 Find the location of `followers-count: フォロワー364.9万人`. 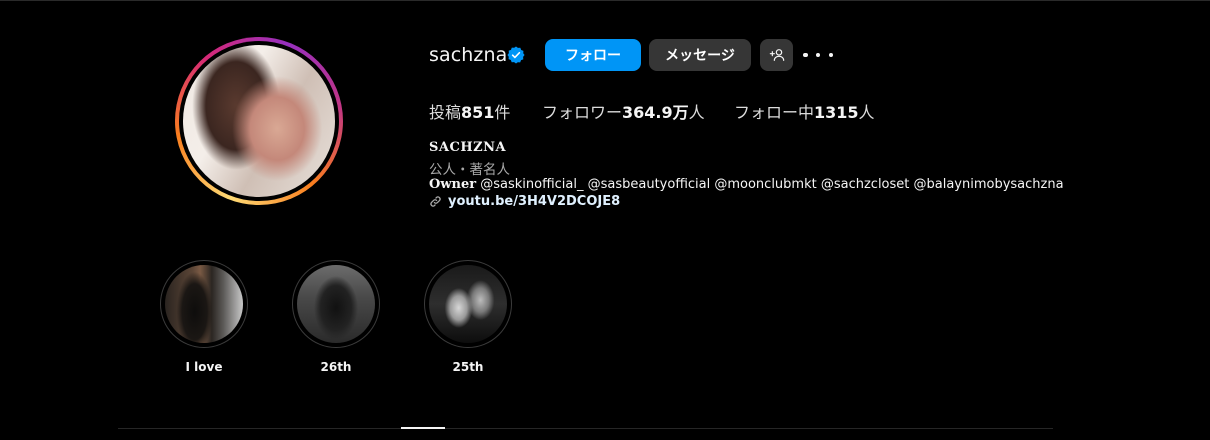

followers-count: フォロワー364.9万人 is located at coordinates (623, 111).